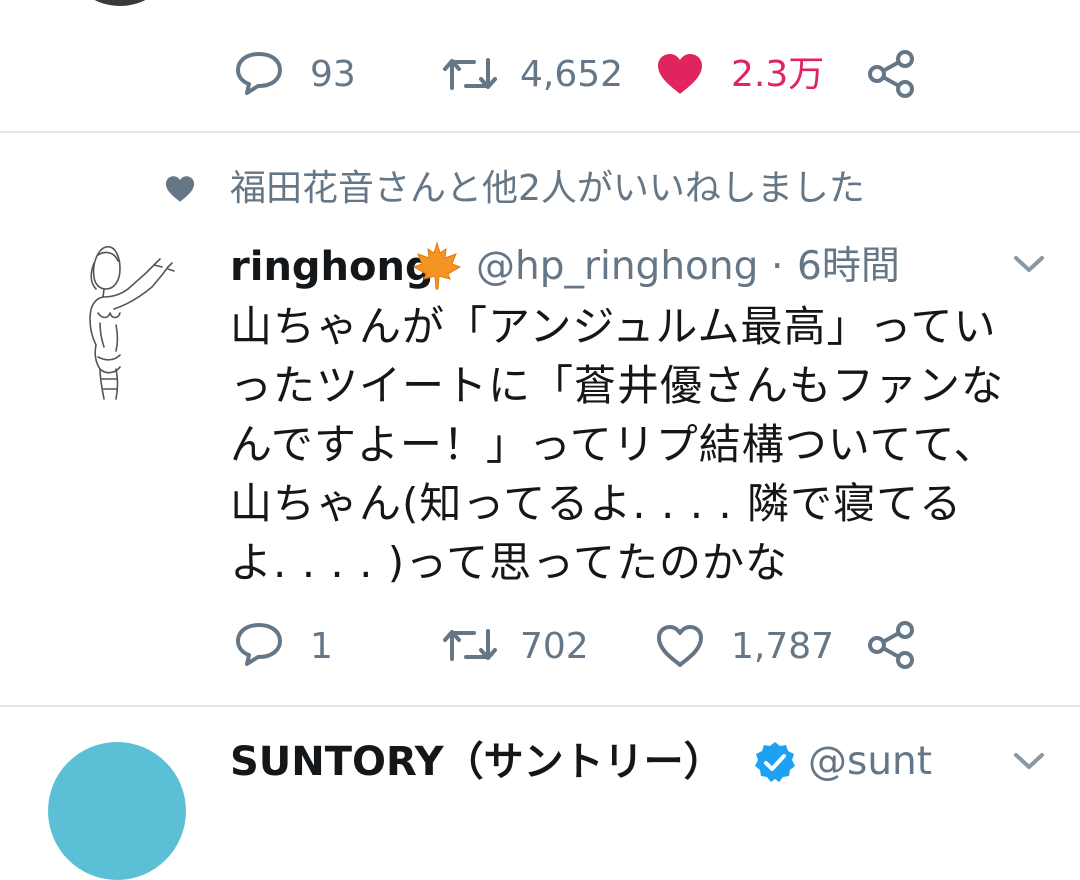 The height and width of the screenshot is (880, 1080). What do you see at coordinates (333, 74) in the screenshot?
I see `reply-count: 93` at bounding box center [333, 74].